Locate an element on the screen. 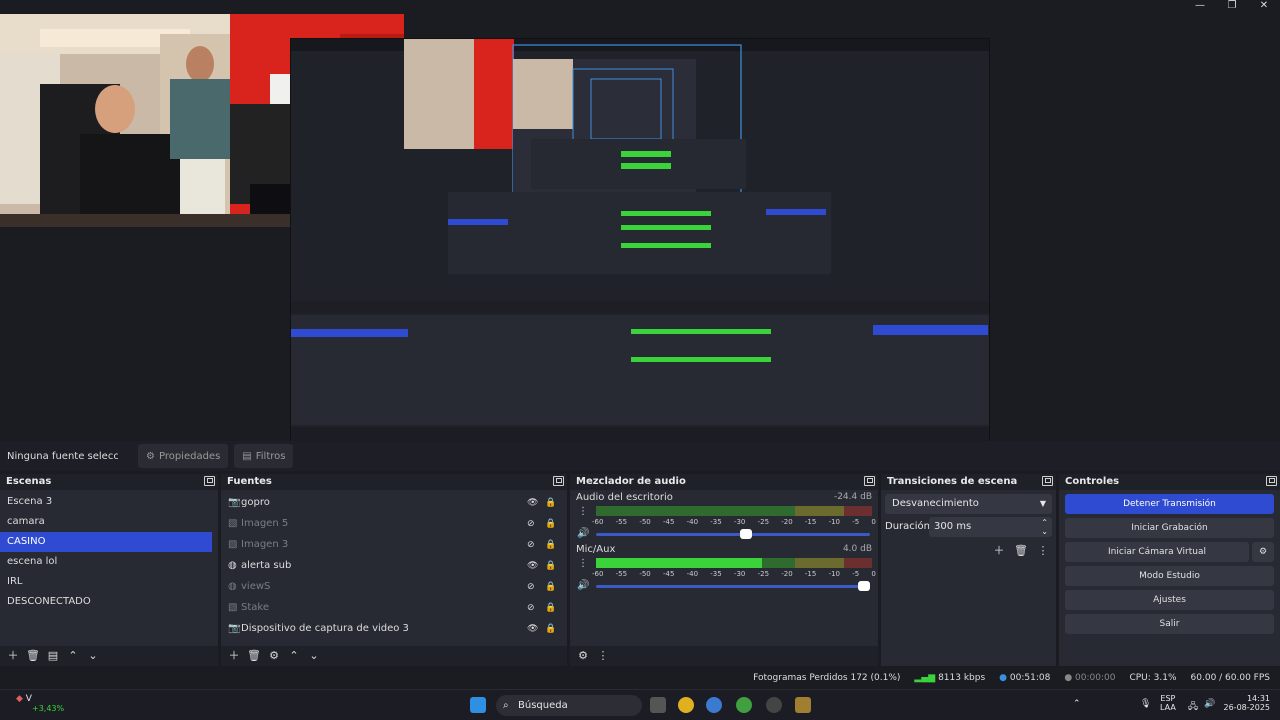  spin-down-icon: ⌄ is located at coordinates (1044, 532).